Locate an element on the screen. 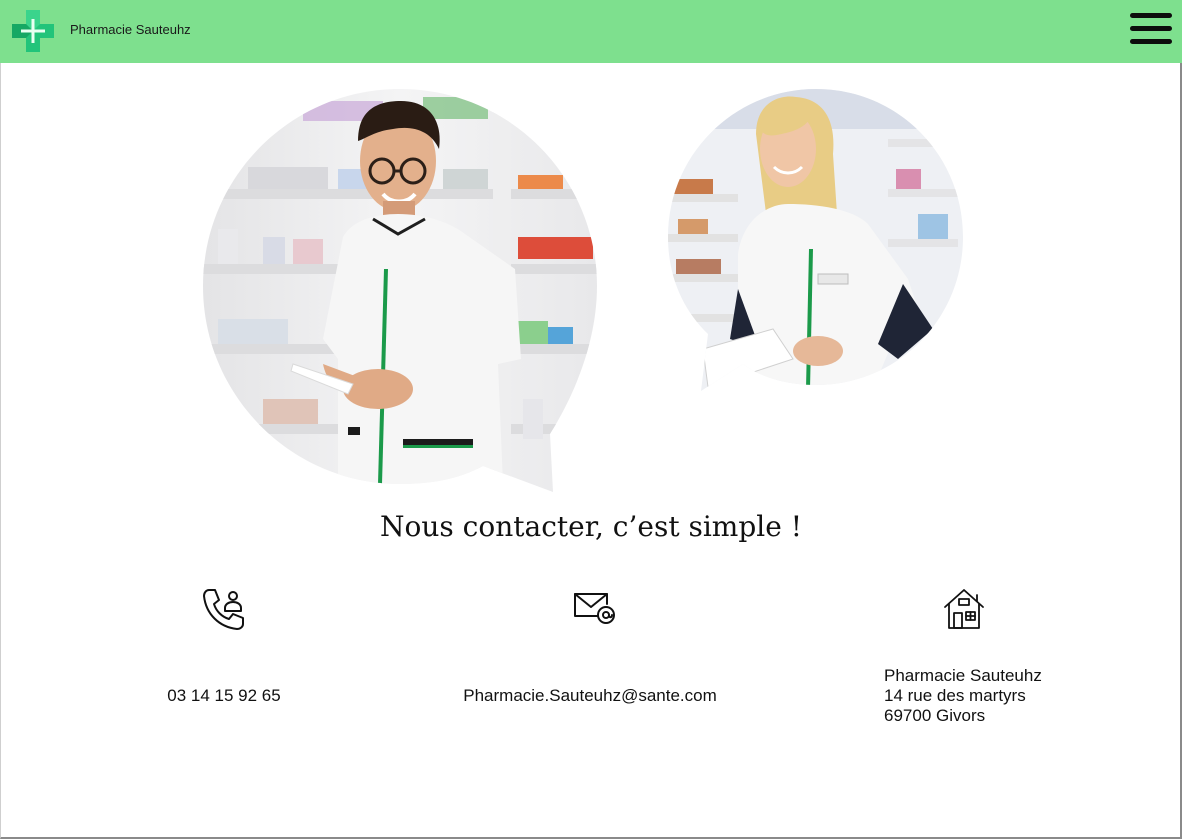 Image resolution: width=1182 pixels, height=839 pixels. hamburger-menu-icon is located at coordinates (1152, 31).